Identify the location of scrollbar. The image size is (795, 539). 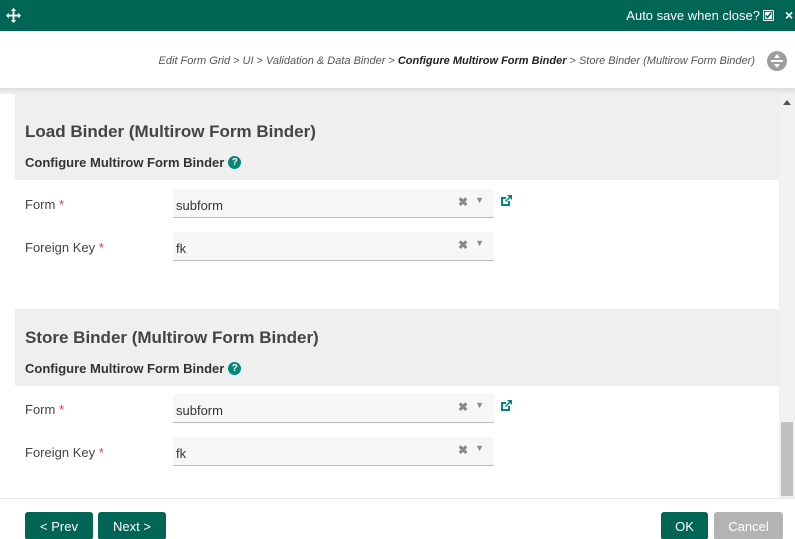
(787, 296).